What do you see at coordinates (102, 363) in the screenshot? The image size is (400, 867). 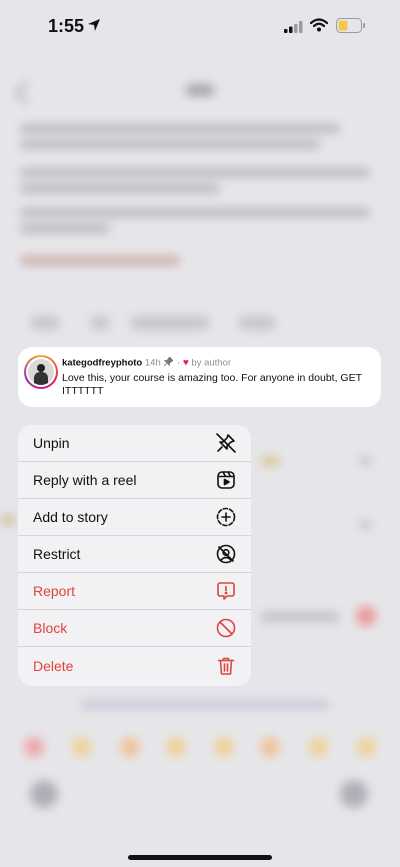 I see `comment-username: kategodfreyphoto` at bounding box center [102, 363].